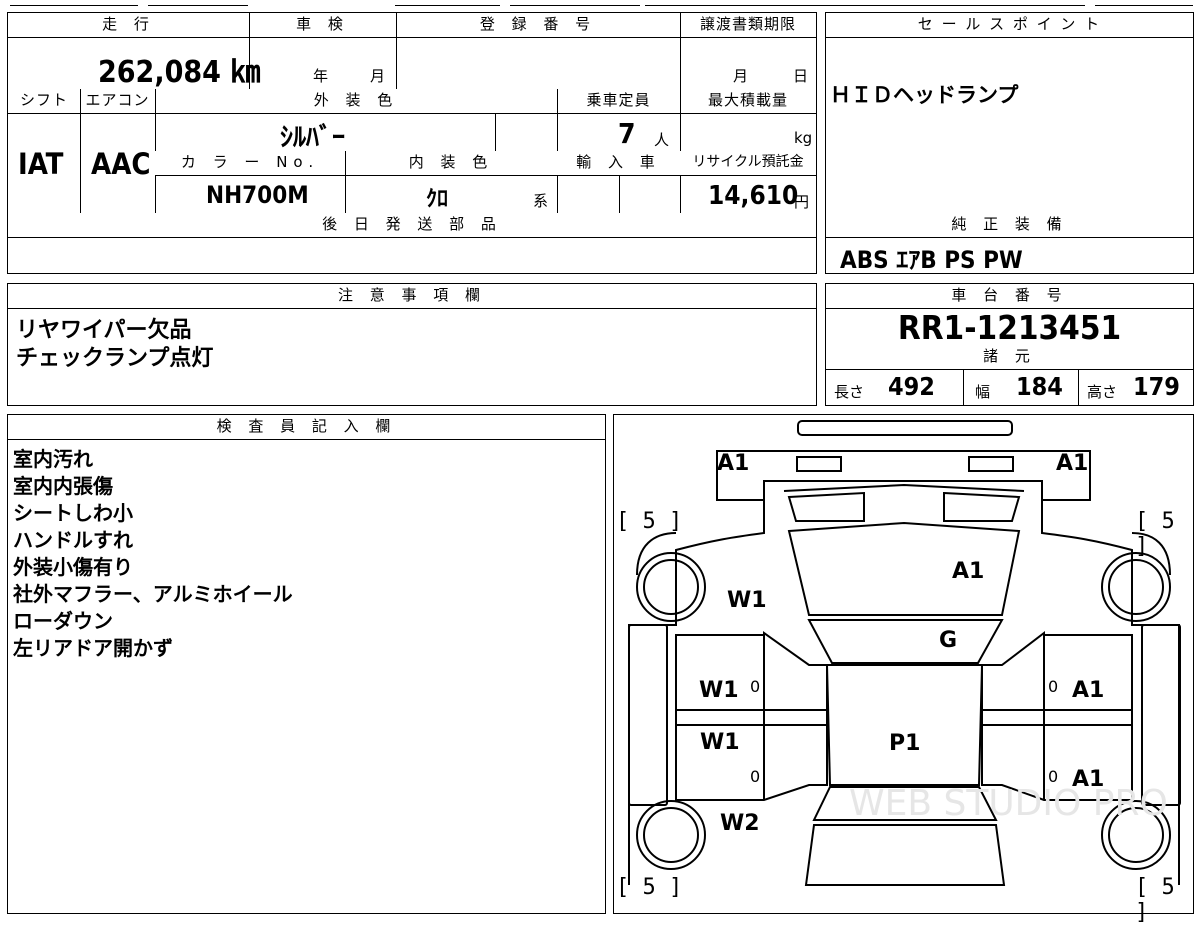 Image resolution: width=1200 pixels, height=925 pixels. What do you see at coordinates (541, 201) in the screenshot?
I see `interior-color-suffix: 系` at bounding box center [541, 201].